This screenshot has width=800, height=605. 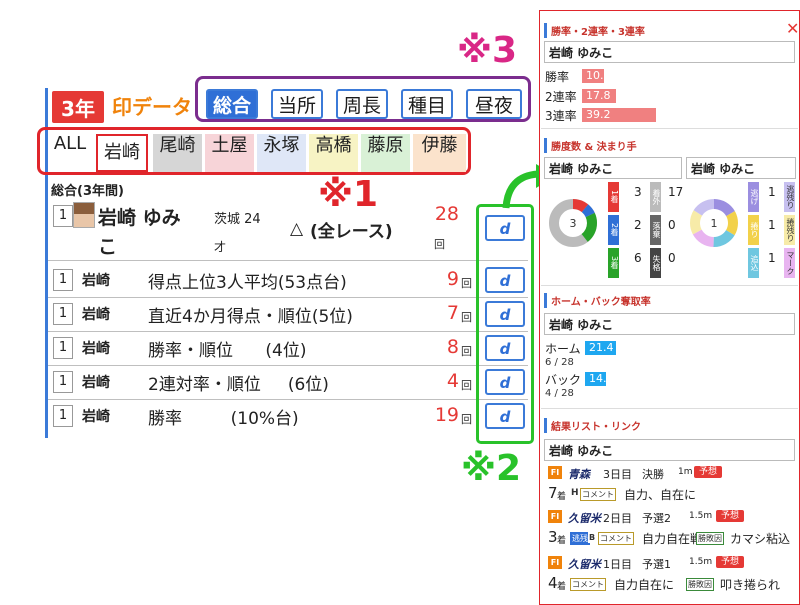 I want to click on condition-text: 2連対率・順位 (6位), so click(x=238, y=385).